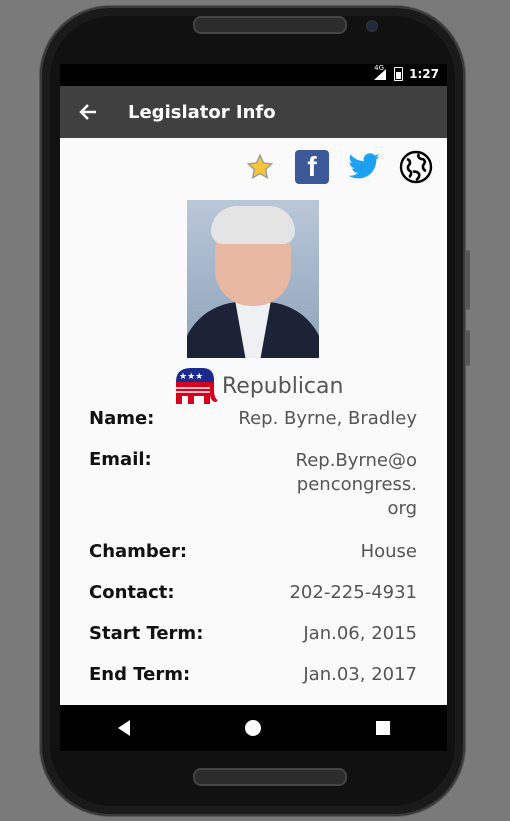 The width and height of the screenshot is (510, 821). I want to click on name-label: Name:, so click(122, 418).